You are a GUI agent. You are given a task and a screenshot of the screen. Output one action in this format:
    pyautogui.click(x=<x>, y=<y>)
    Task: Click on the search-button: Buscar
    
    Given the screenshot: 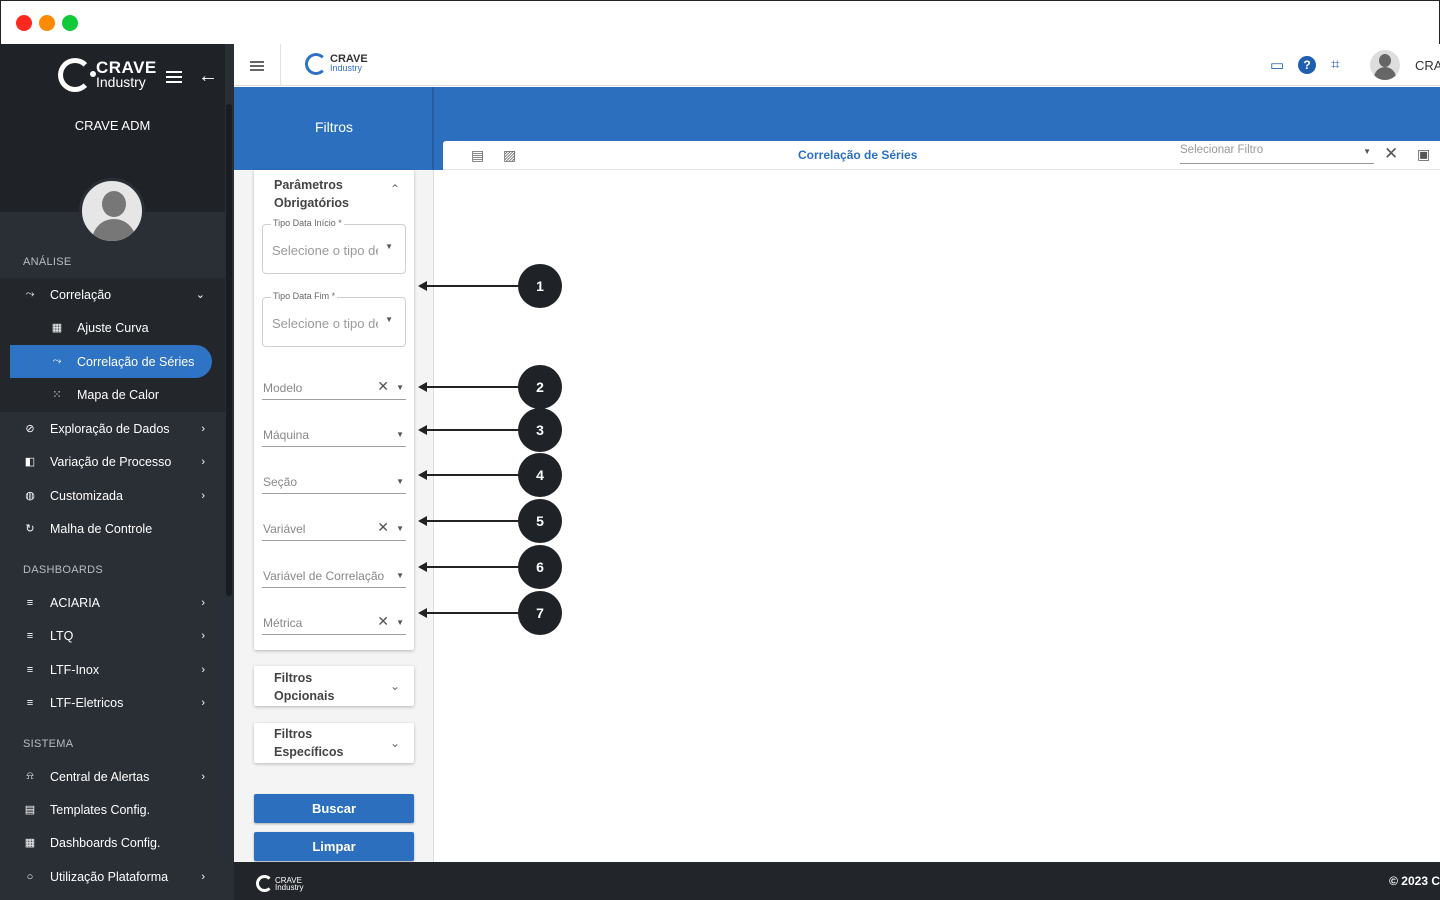 What is the action you would take?
    pyautogui.click(x=334, y=808)
    